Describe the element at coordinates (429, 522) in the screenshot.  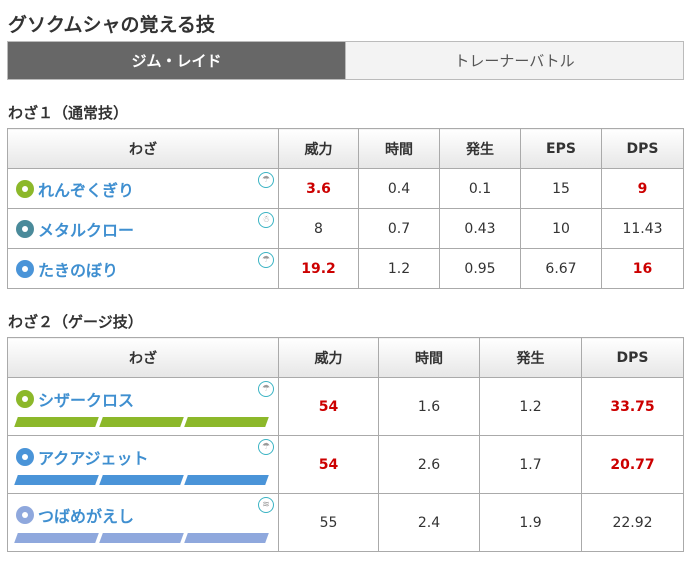
I see `time-cell: 2.4` at that location.